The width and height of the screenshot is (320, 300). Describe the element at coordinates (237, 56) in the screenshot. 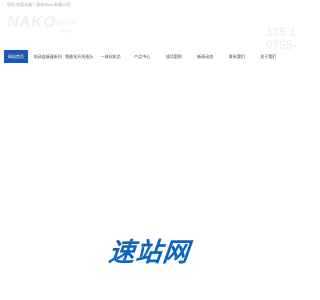

I see `nav-item-contact: 联系我们` at that location.